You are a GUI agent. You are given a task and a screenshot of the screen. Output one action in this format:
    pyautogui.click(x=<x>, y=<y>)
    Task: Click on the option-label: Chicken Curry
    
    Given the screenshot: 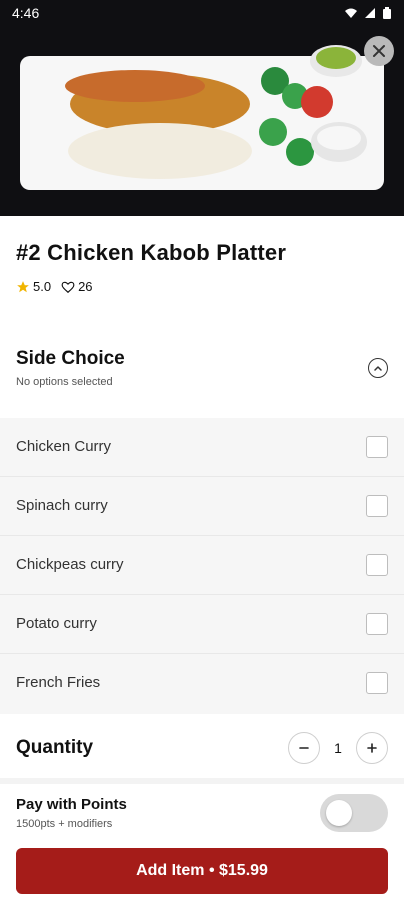 What is the action you would take?
    pyautogui.click(x=64, y=446)
    